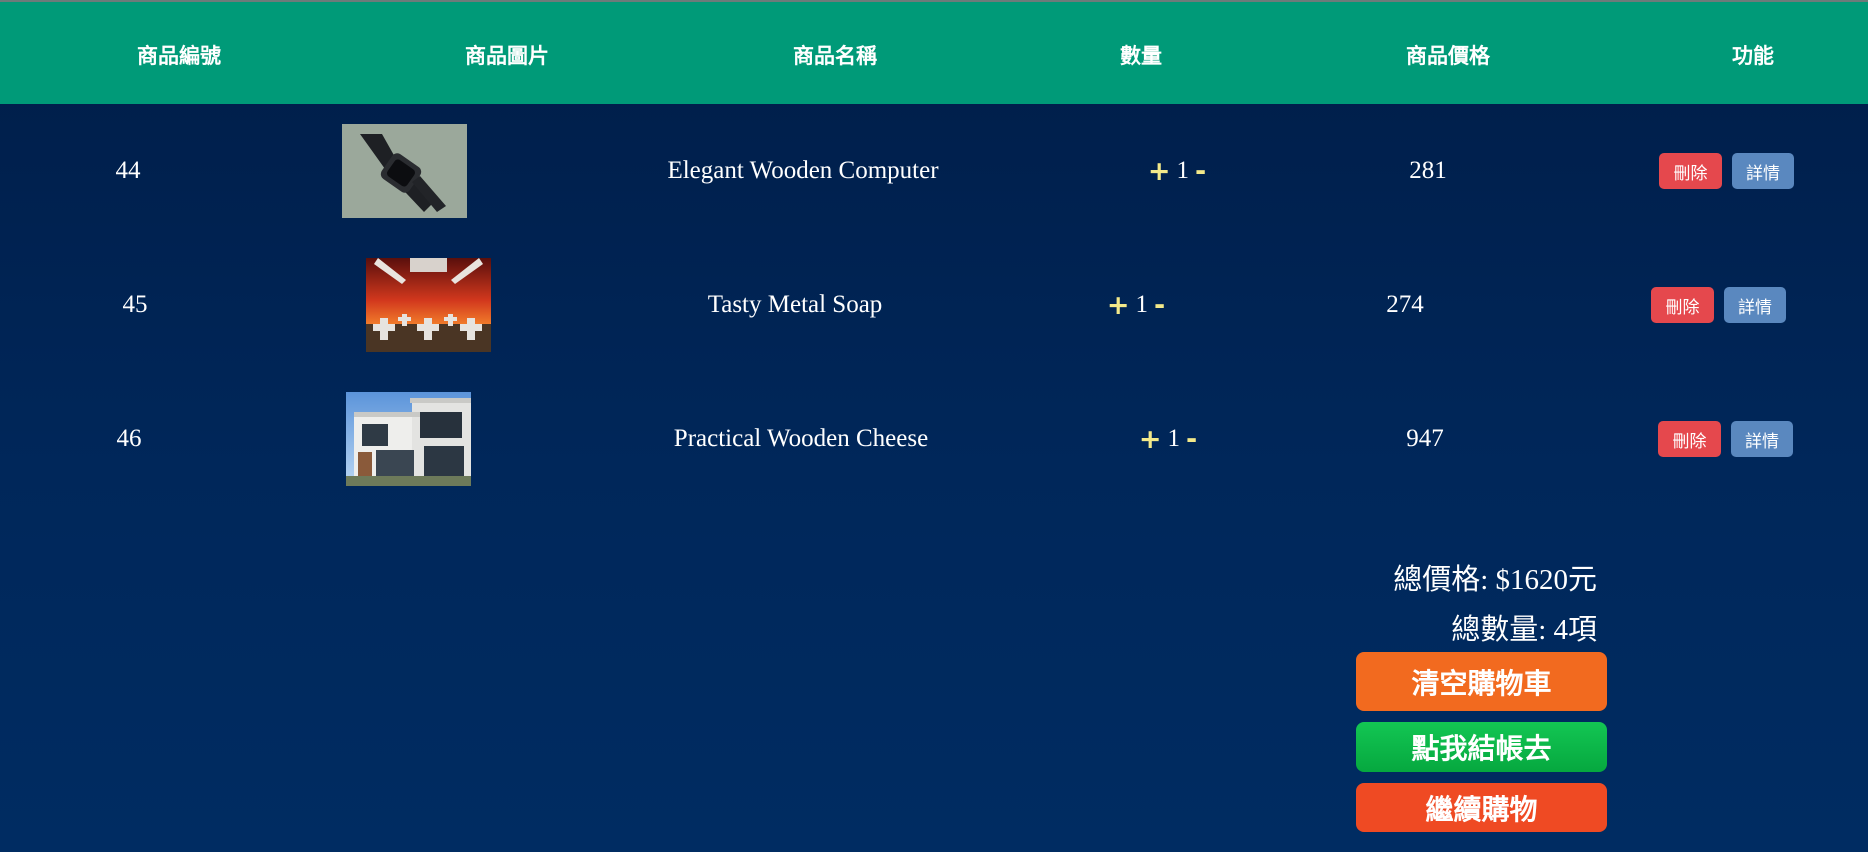 This screenshot has width=1868, height=852. I want to click on watch-photo-icon, so click(404, 171).